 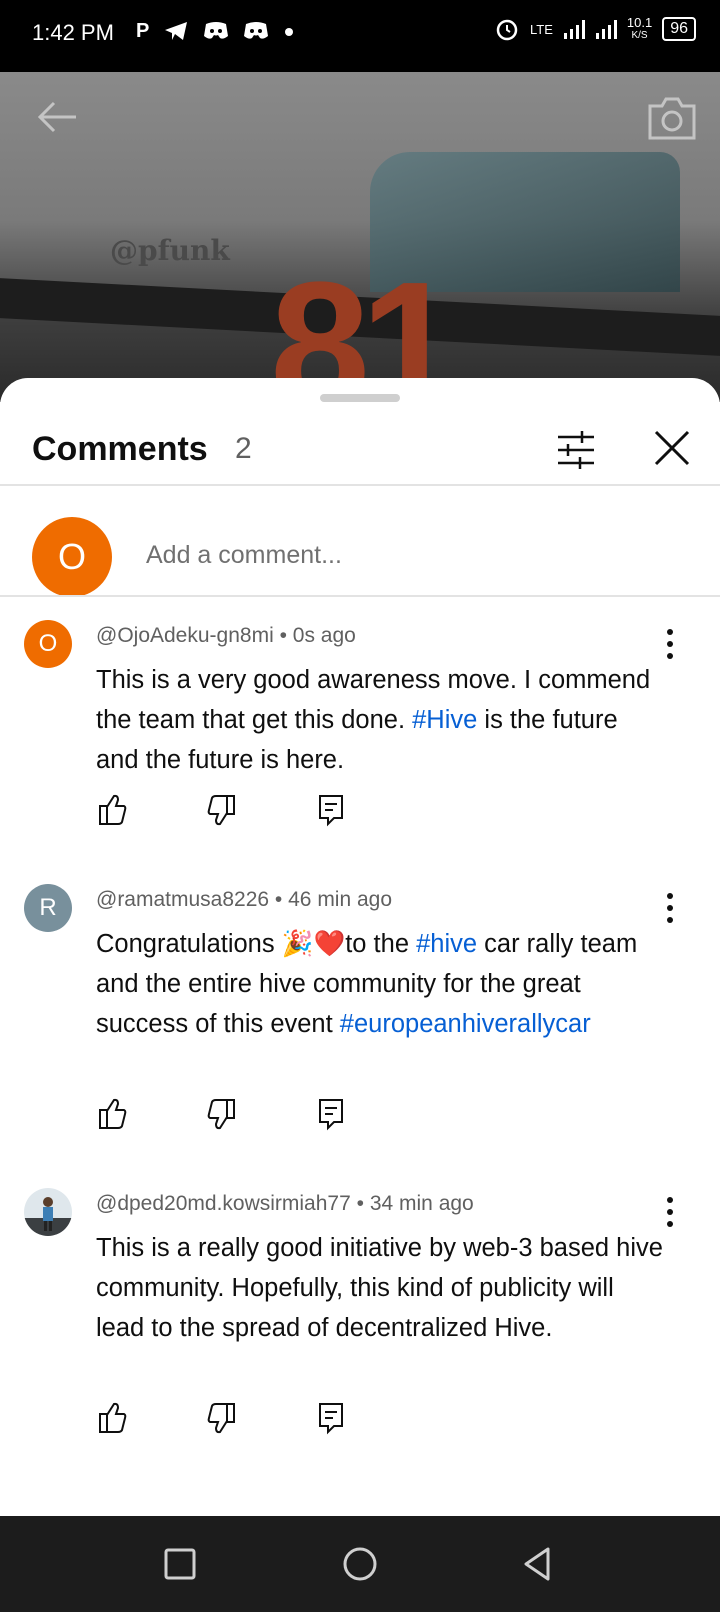 I want to click on comments-title: Comments, so click(x=120, y=449).